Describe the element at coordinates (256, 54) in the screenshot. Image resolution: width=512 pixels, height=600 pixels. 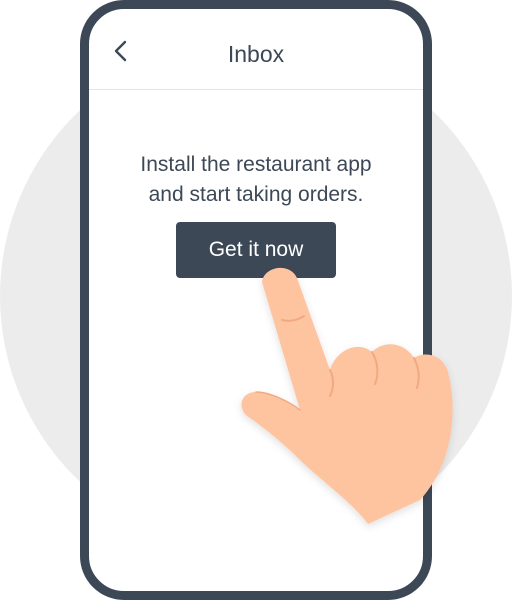
I see `page-title: Inbox` at that location.